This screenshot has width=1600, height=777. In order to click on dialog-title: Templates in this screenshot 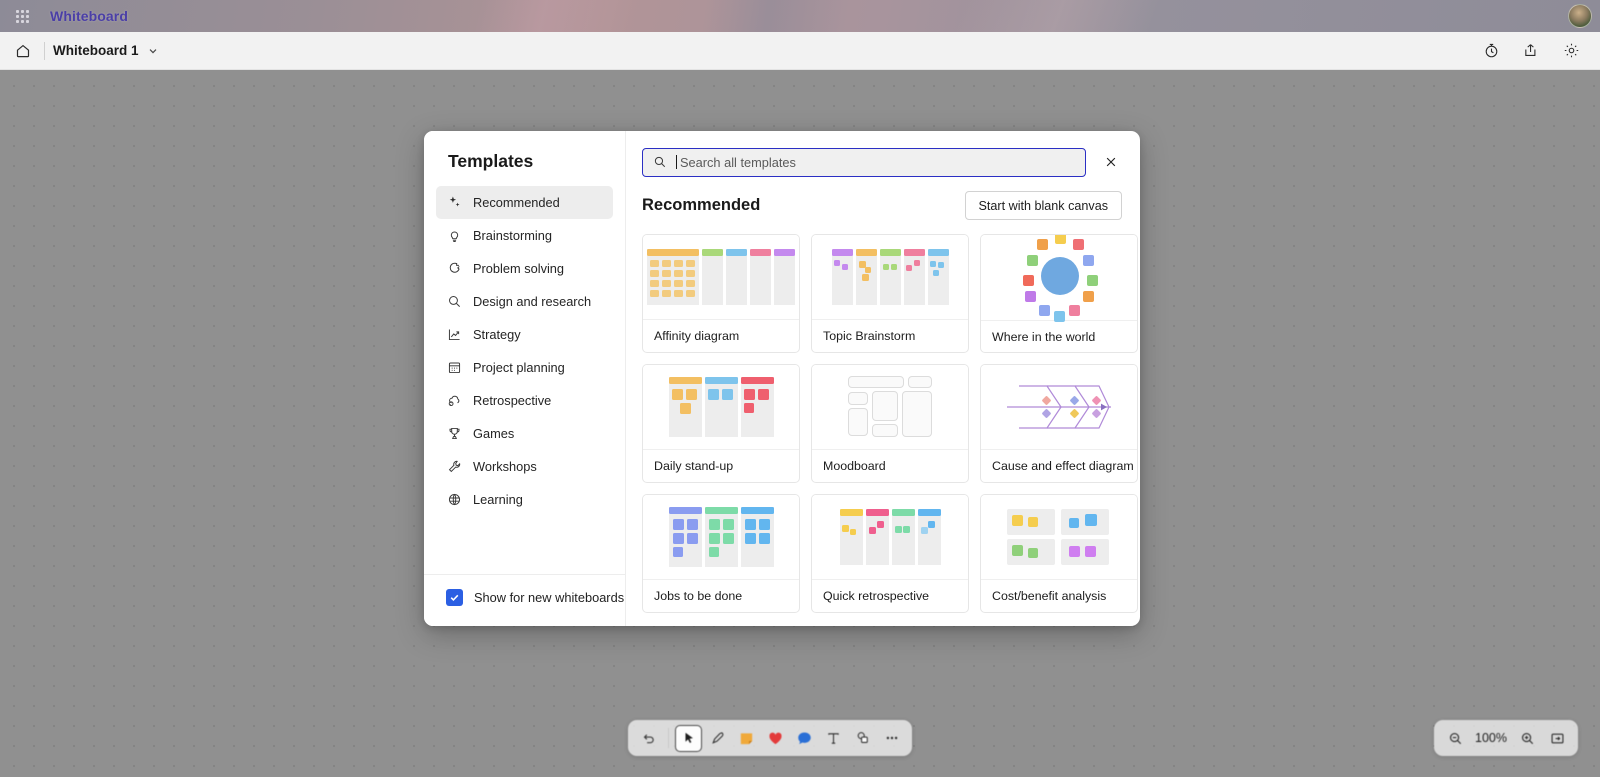, I will do `click(491, 161)`.